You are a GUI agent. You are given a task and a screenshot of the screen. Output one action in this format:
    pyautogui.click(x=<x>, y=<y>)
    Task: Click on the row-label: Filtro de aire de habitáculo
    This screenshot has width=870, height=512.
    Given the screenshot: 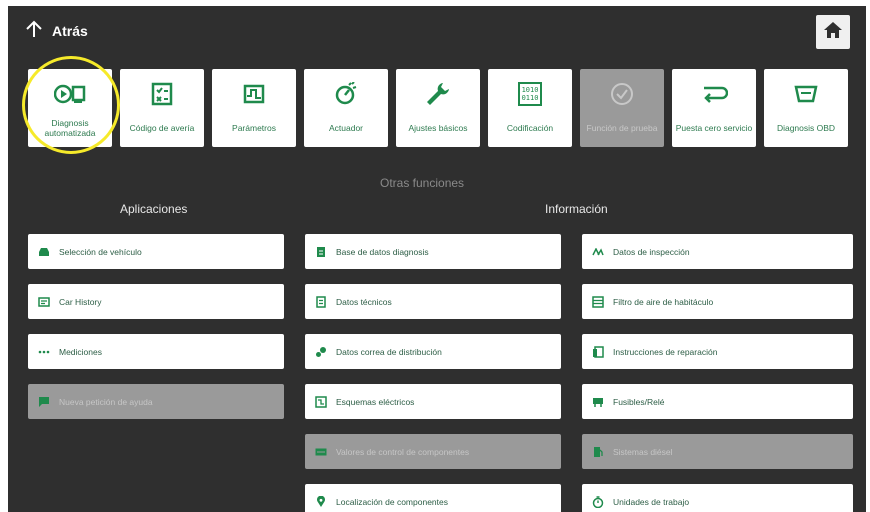 What is the action you would take?
    pyautogui.click(x=663, y=301)
    